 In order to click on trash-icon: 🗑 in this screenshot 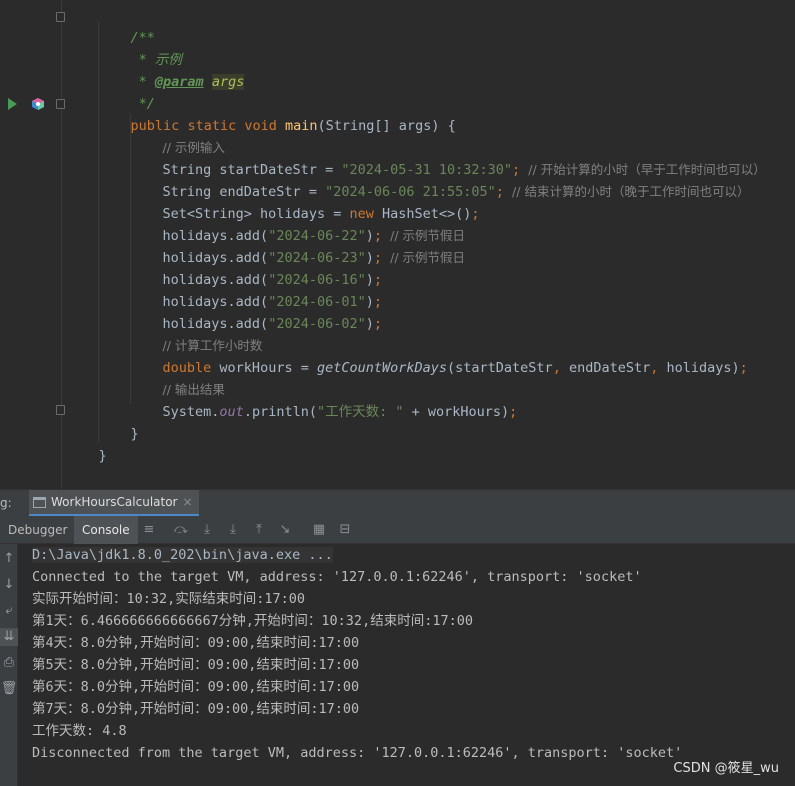, I will do `click(9, 689)`.